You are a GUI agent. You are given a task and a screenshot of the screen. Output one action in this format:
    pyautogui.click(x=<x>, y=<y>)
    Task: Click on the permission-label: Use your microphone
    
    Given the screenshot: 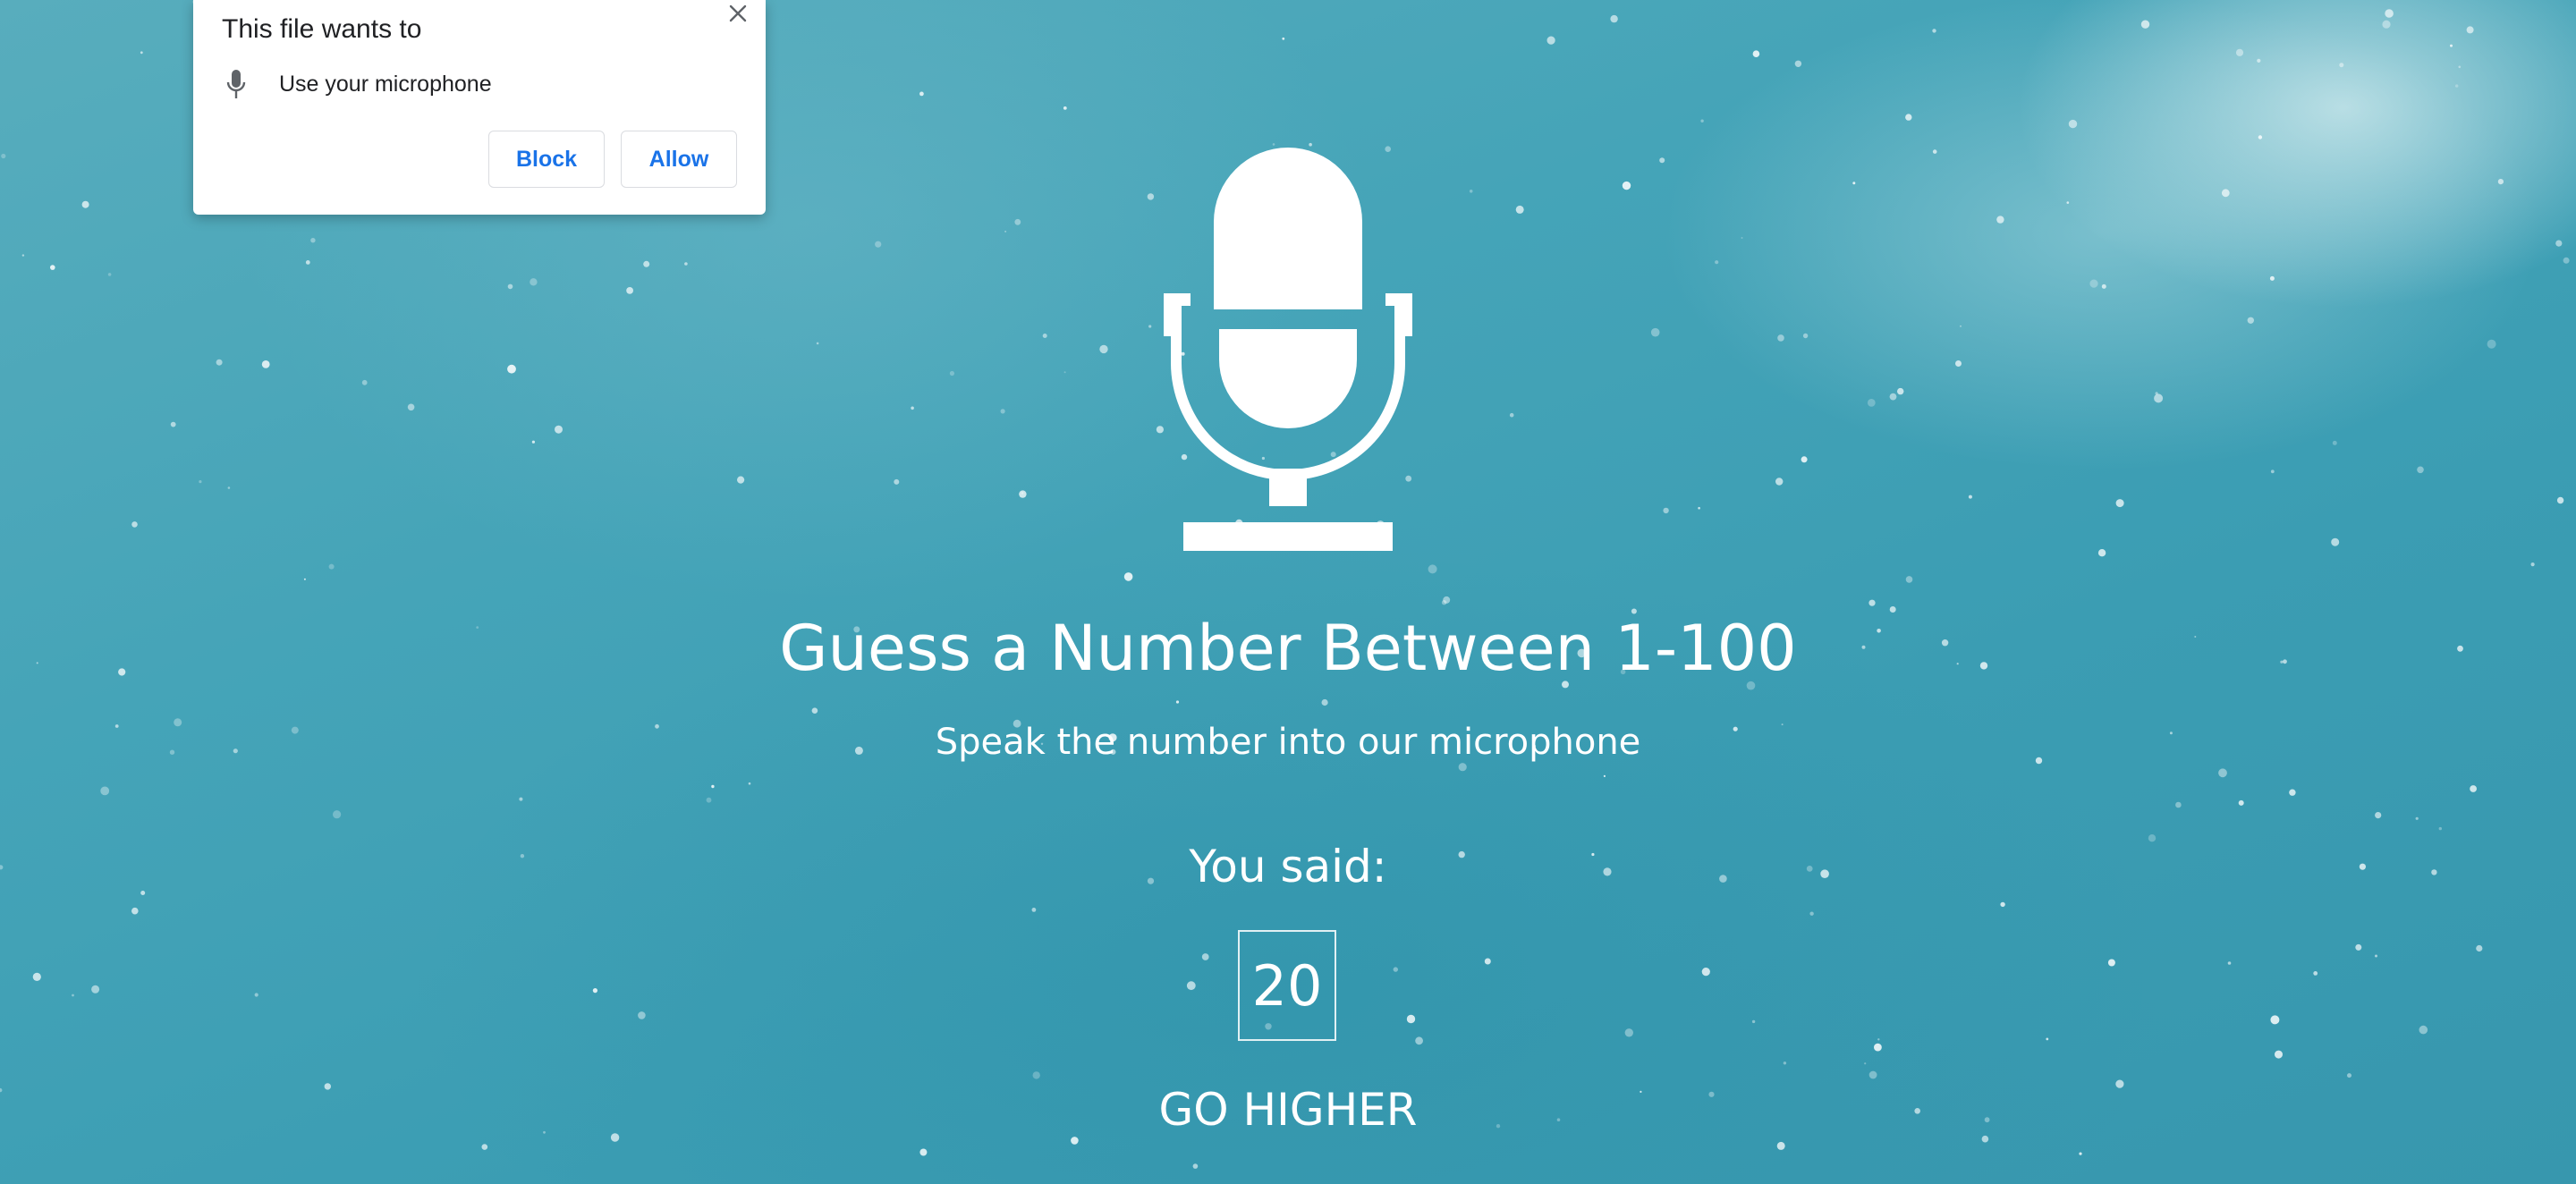 What is the action you would take?
    pyautogui.click(x=385, y=84)
    